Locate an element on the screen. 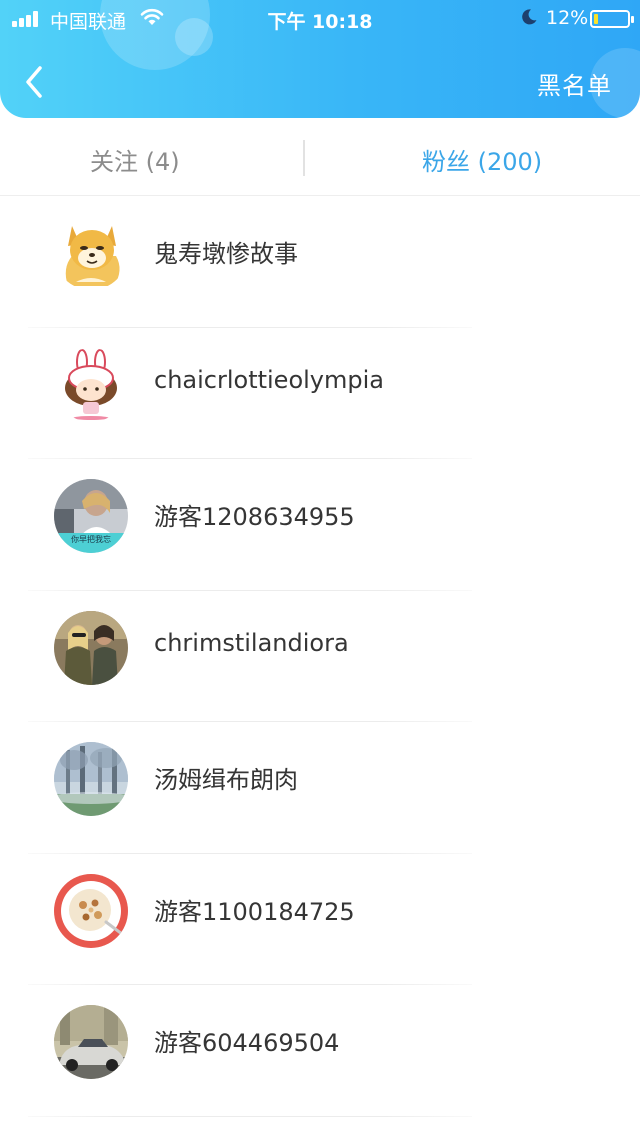  list-item: 你早把我忘 游客1208634955 is located at coordinates (320, 525).